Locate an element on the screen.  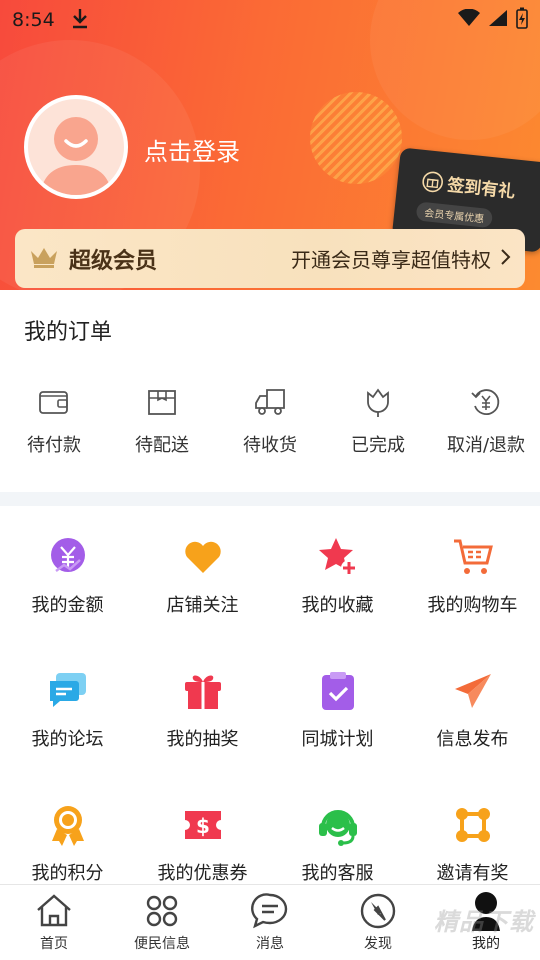
tab-local-info: 便民信息 is located at coordinates (162, 922).